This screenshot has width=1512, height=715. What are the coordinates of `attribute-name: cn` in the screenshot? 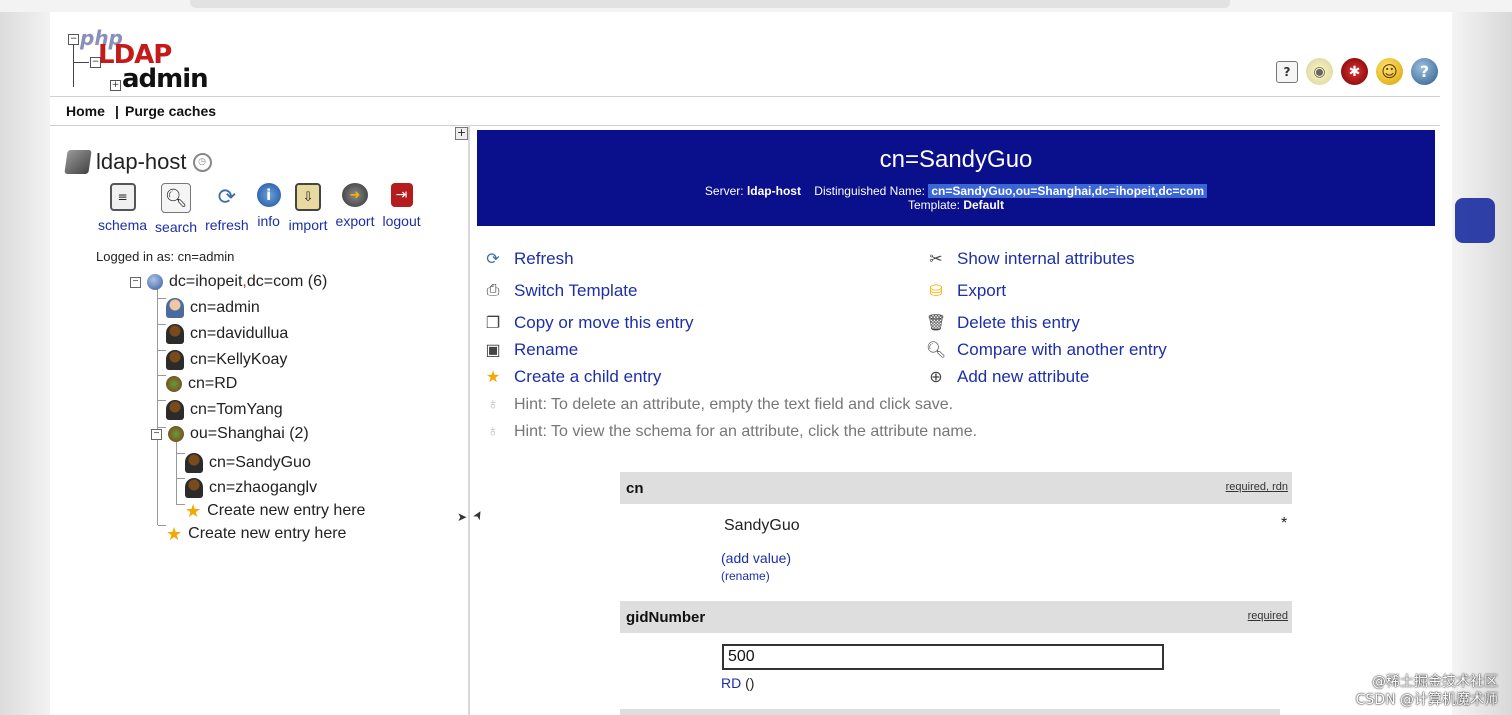 It's located at (635, 488).